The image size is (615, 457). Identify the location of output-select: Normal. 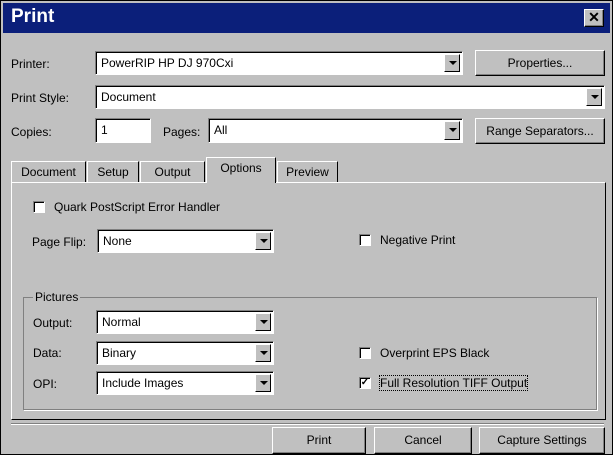
(185, 322).